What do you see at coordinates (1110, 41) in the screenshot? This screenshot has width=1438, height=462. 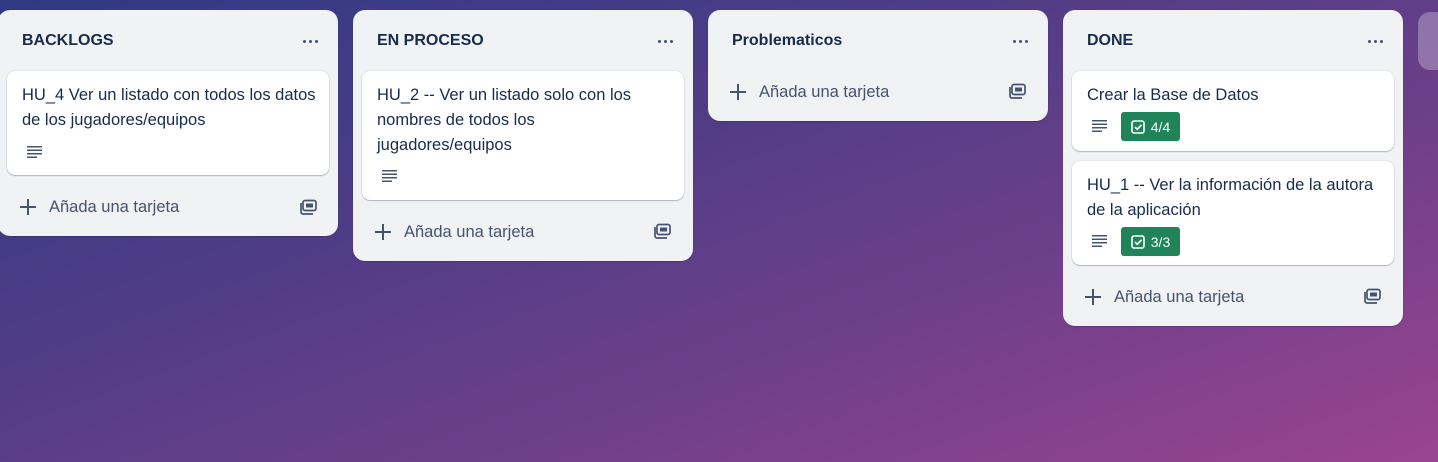 I see `list-title: DONE` at bounding box center [1110, 41].